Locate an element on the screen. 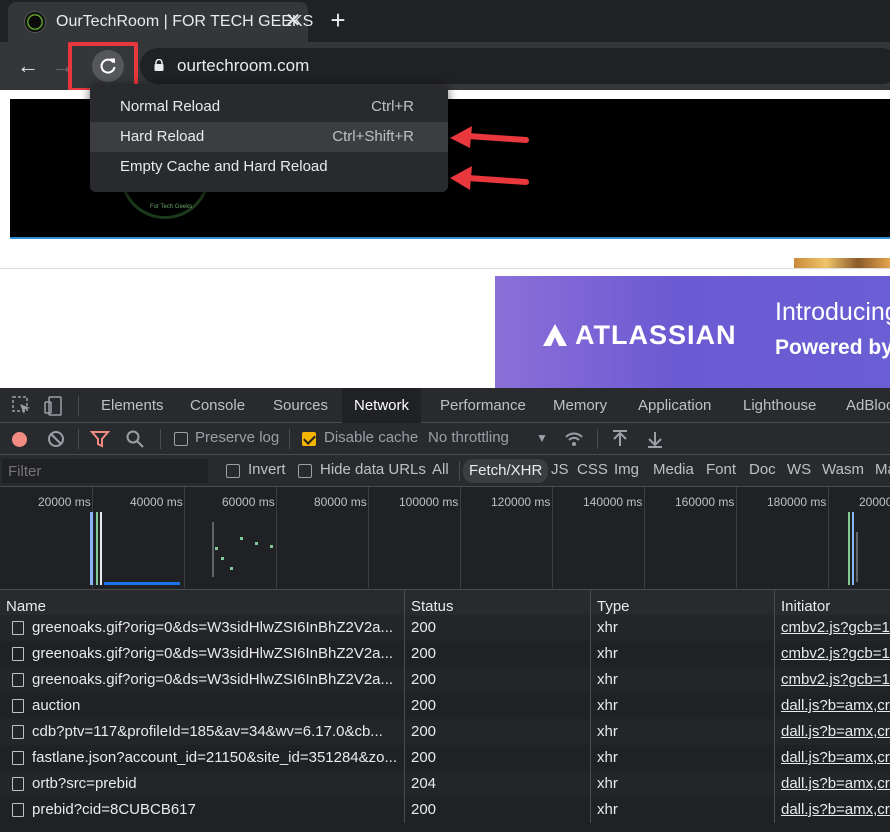  menu-item-hard-reload: Hard Reload Ctrl+Shift+R is located at coordinates (269, 137).